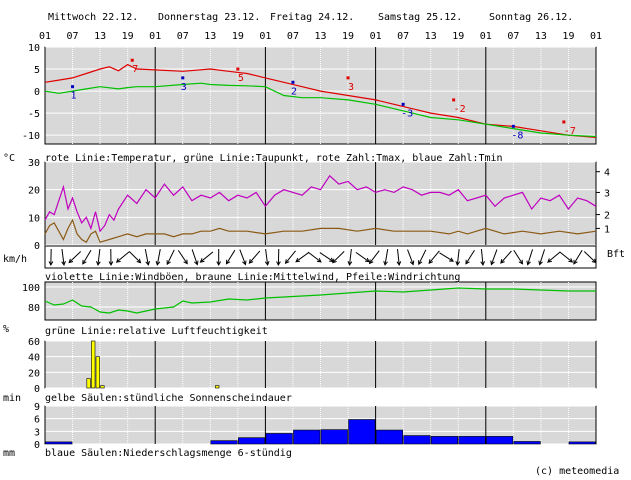 The width and height of the screenshot is (631, 480). Describe the element at coordinates (74, 96) in the screenshot. I see `tmin-label: 1` at that location.